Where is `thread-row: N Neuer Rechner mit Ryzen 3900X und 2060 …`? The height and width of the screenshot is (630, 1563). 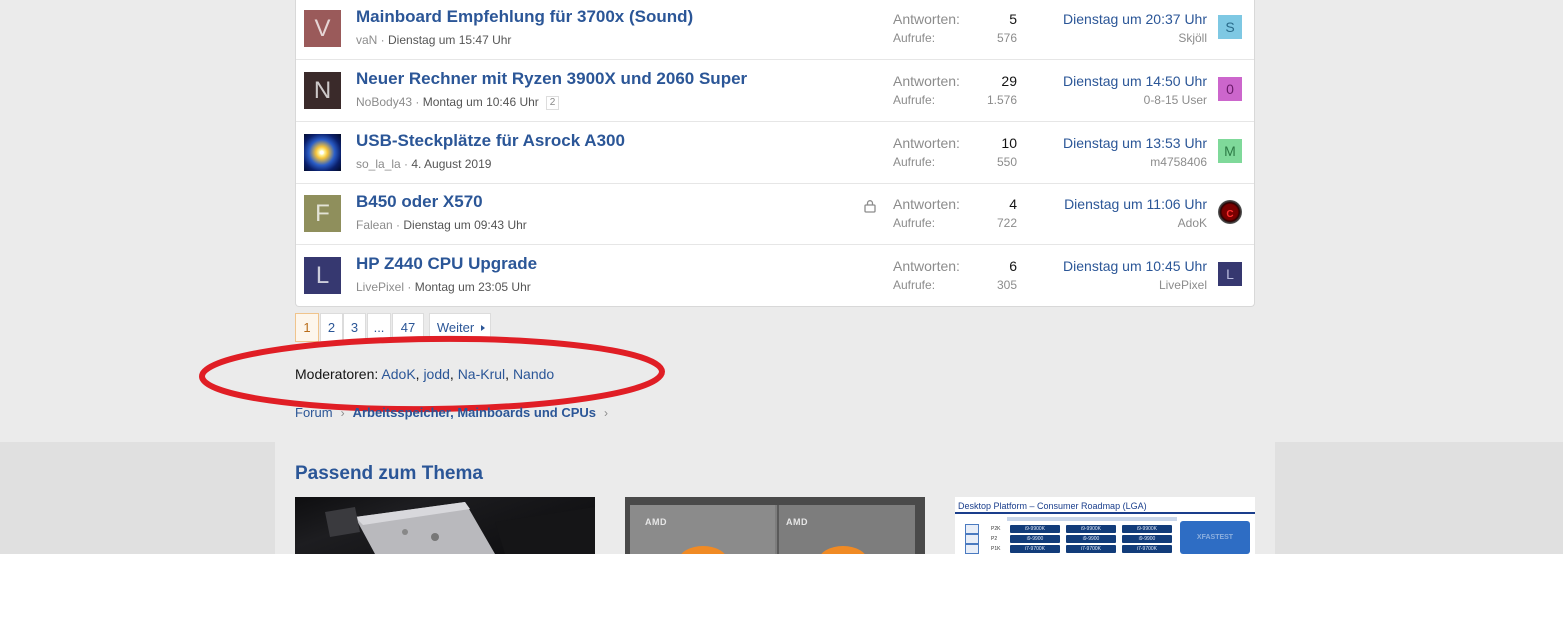 thread-row: N Neuer Rechner mit Ryzen 3900X und 2060 … is located at coordinates (775, 91).